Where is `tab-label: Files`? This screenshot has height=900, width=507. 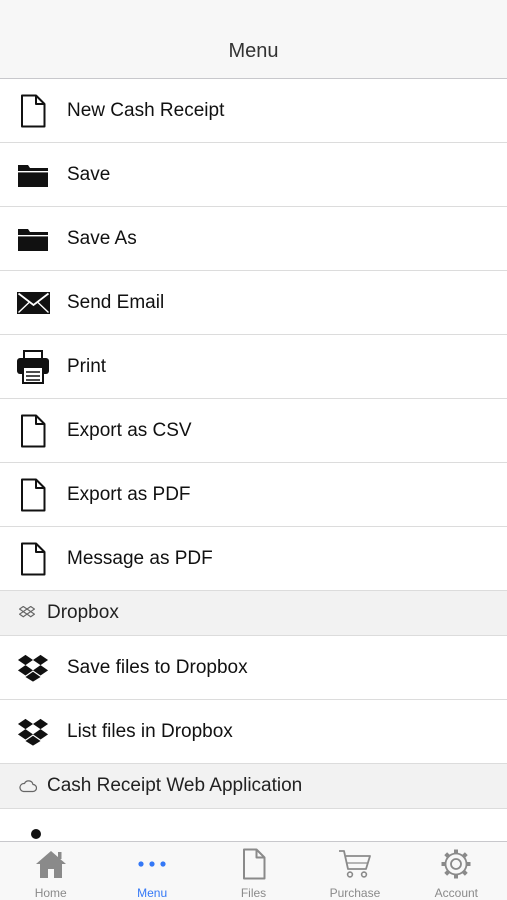 tab-label: Files is located at coordinates (253, 893).